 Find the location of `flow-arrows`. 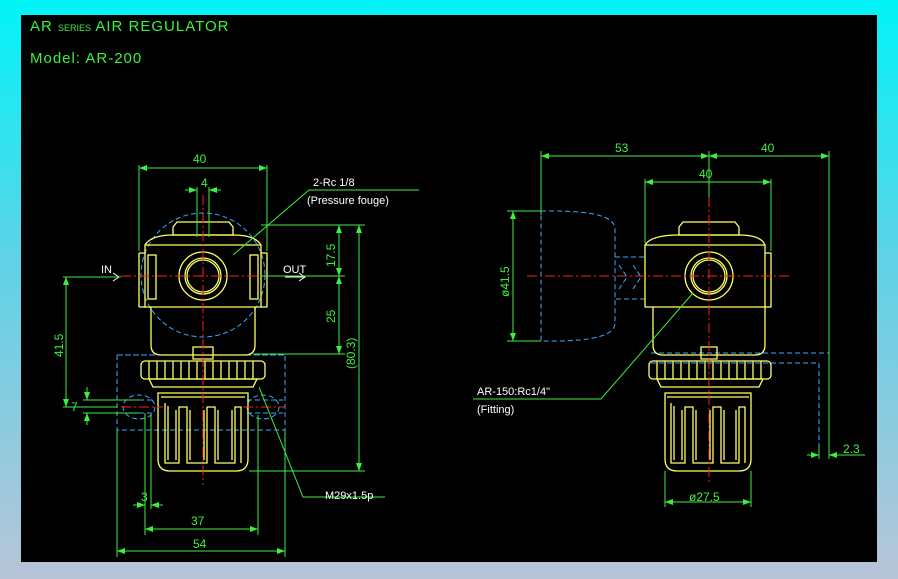

flow-arrows is located at coordinates (202, 277).